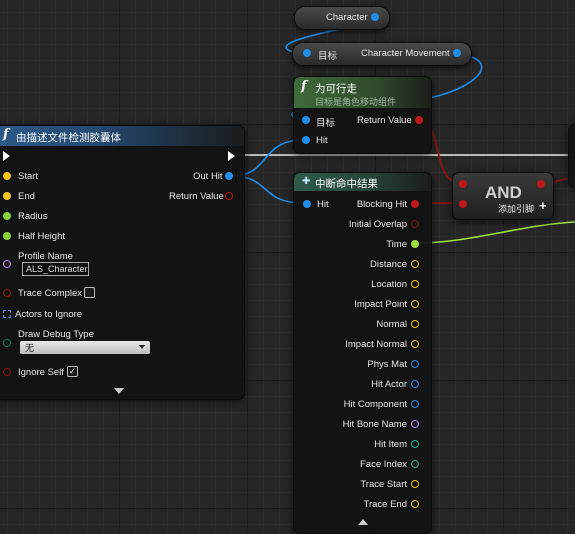 This screenshot has height=534, width=575. What do you see at coordinates (56, 334) in the screenshot?
I see `draw-debug-label: Draw Debug Type` at bounding box center [56, 334].